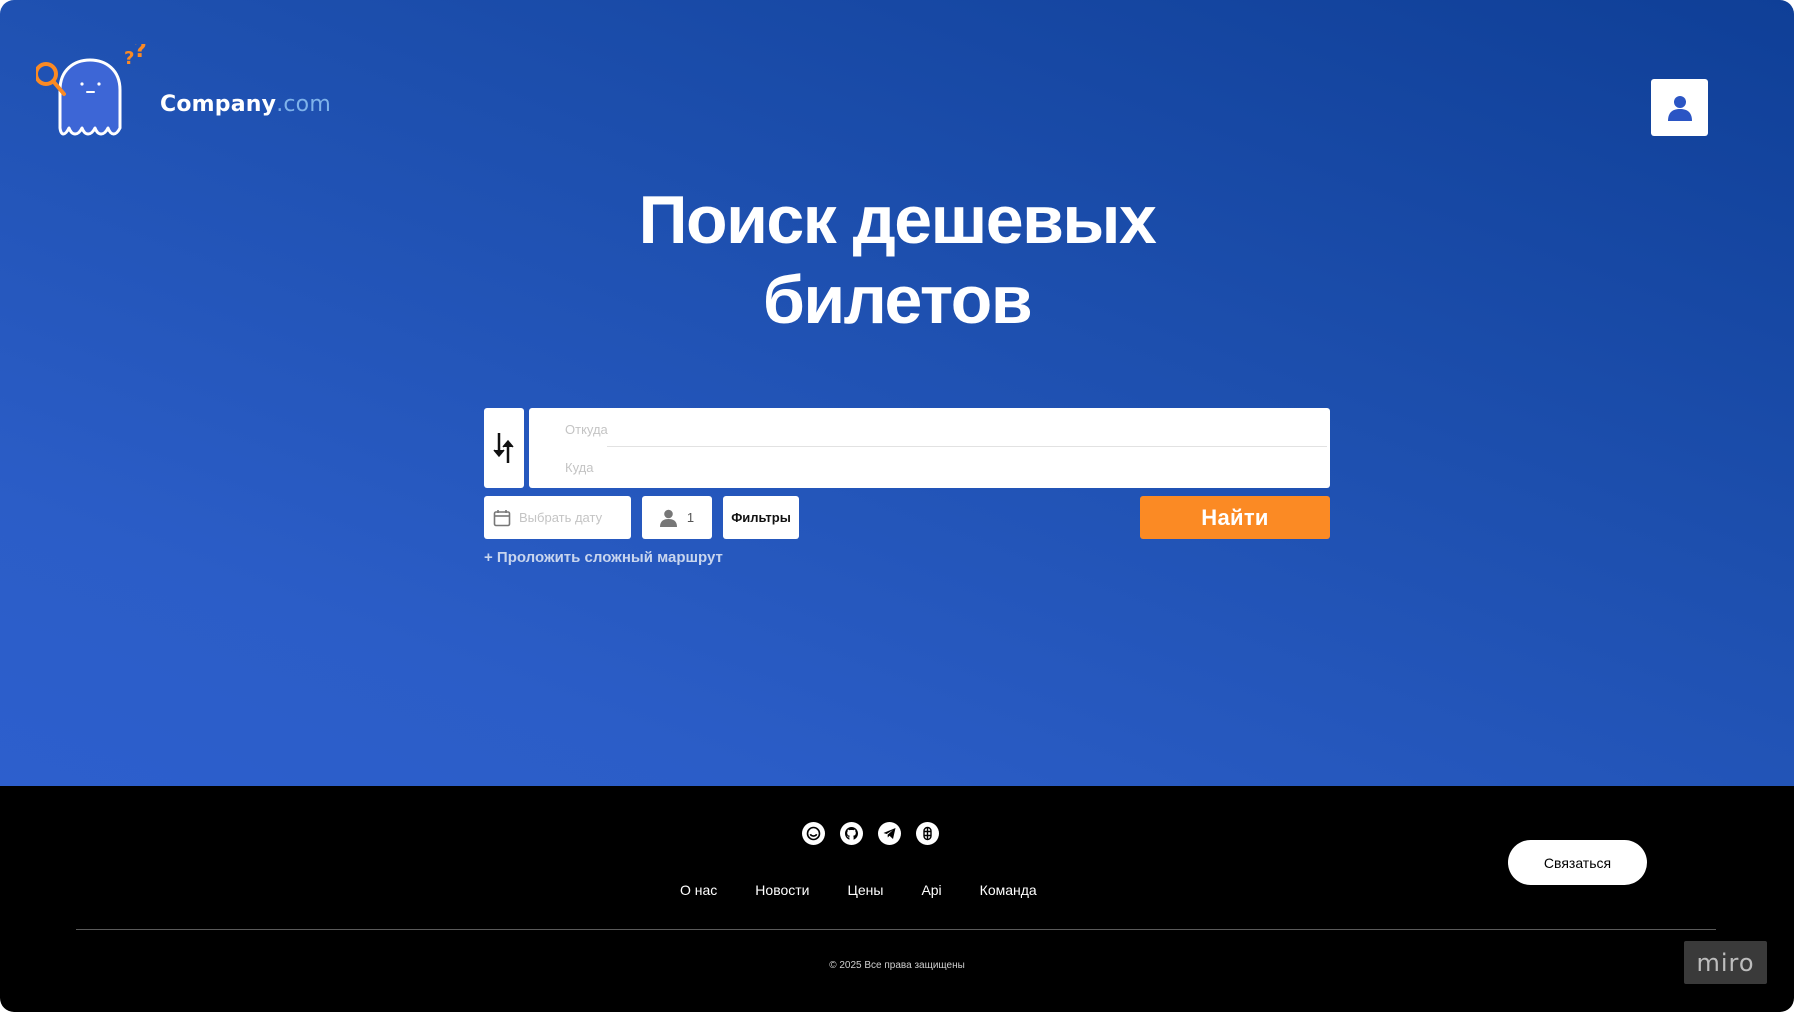 The width and height of the screenshot is (1794, 1012). I want to click on page-title: Поиск дешевых билетов, so click(897, 260).